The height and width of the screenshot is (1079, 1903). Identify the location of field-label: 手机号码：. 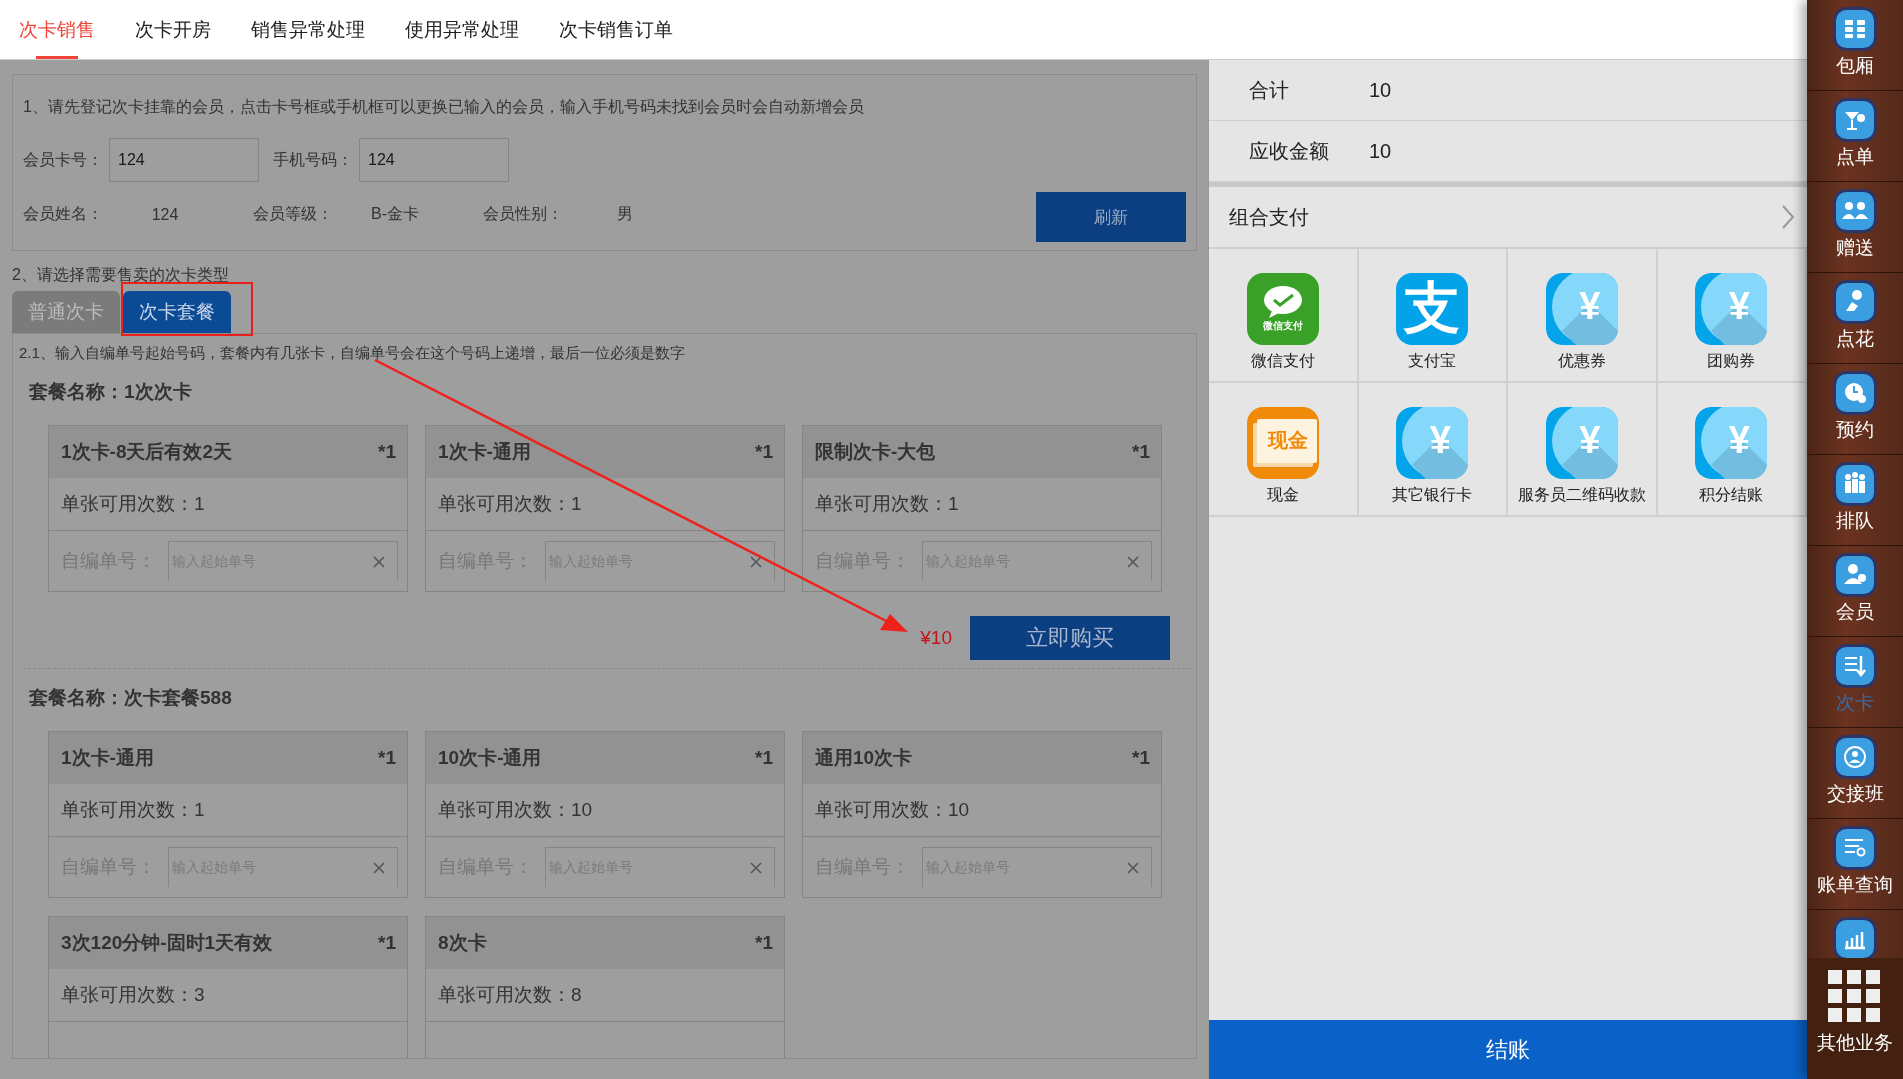
(313, 159).